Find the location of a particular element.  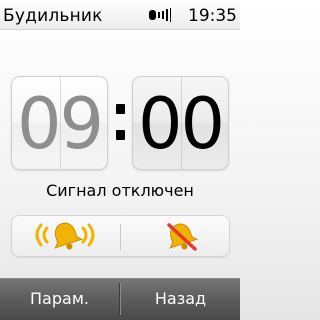

alarm-status-text: Сигнал отключен is located at coordinates (120, 190).